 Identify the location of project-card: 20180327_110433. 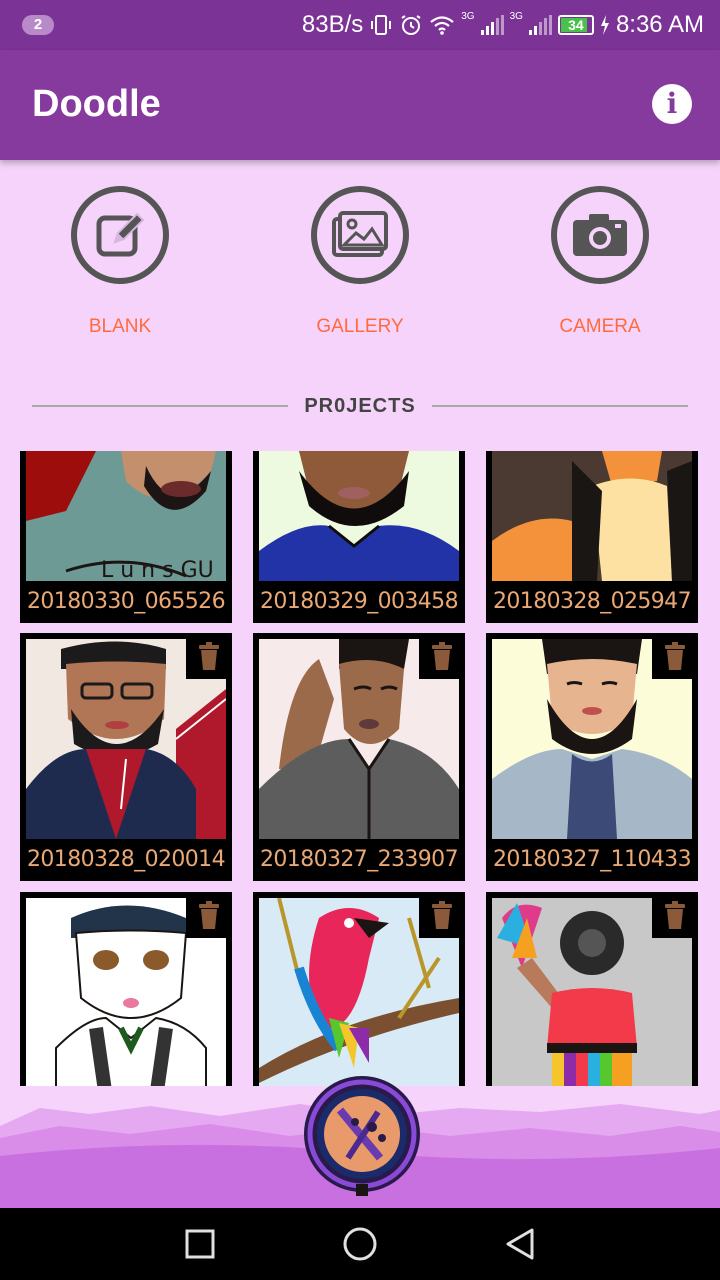
(592, 757).